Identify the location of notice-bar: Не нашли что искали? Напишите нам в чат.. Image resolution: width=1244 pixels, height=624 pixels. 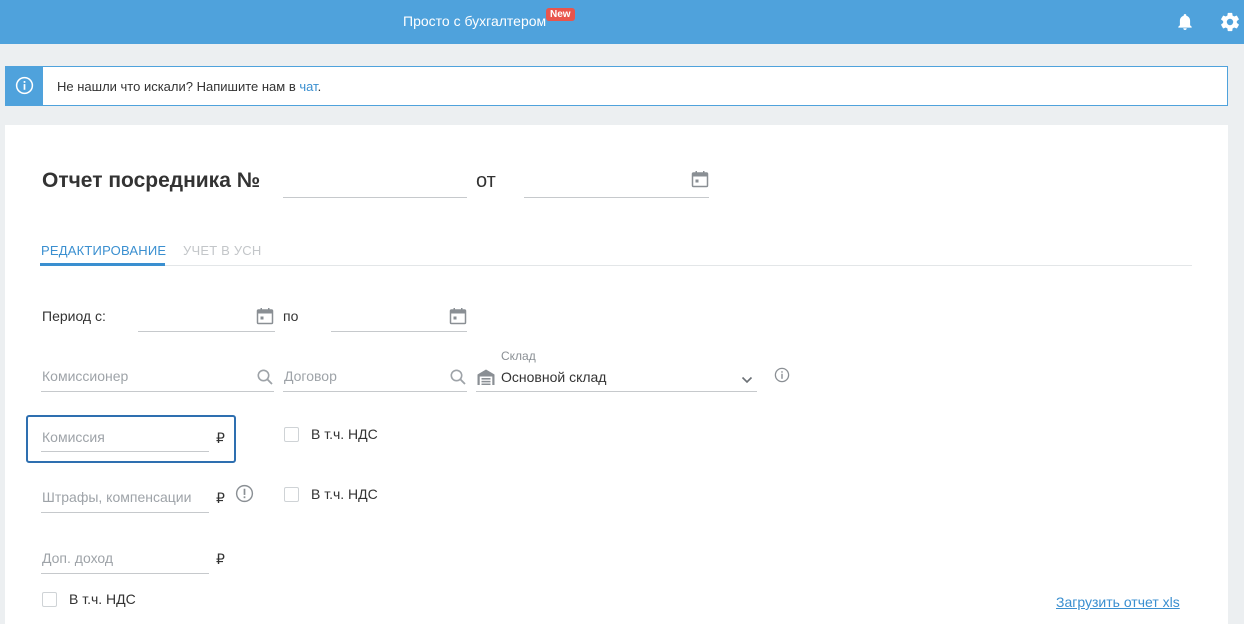
(616, 86).